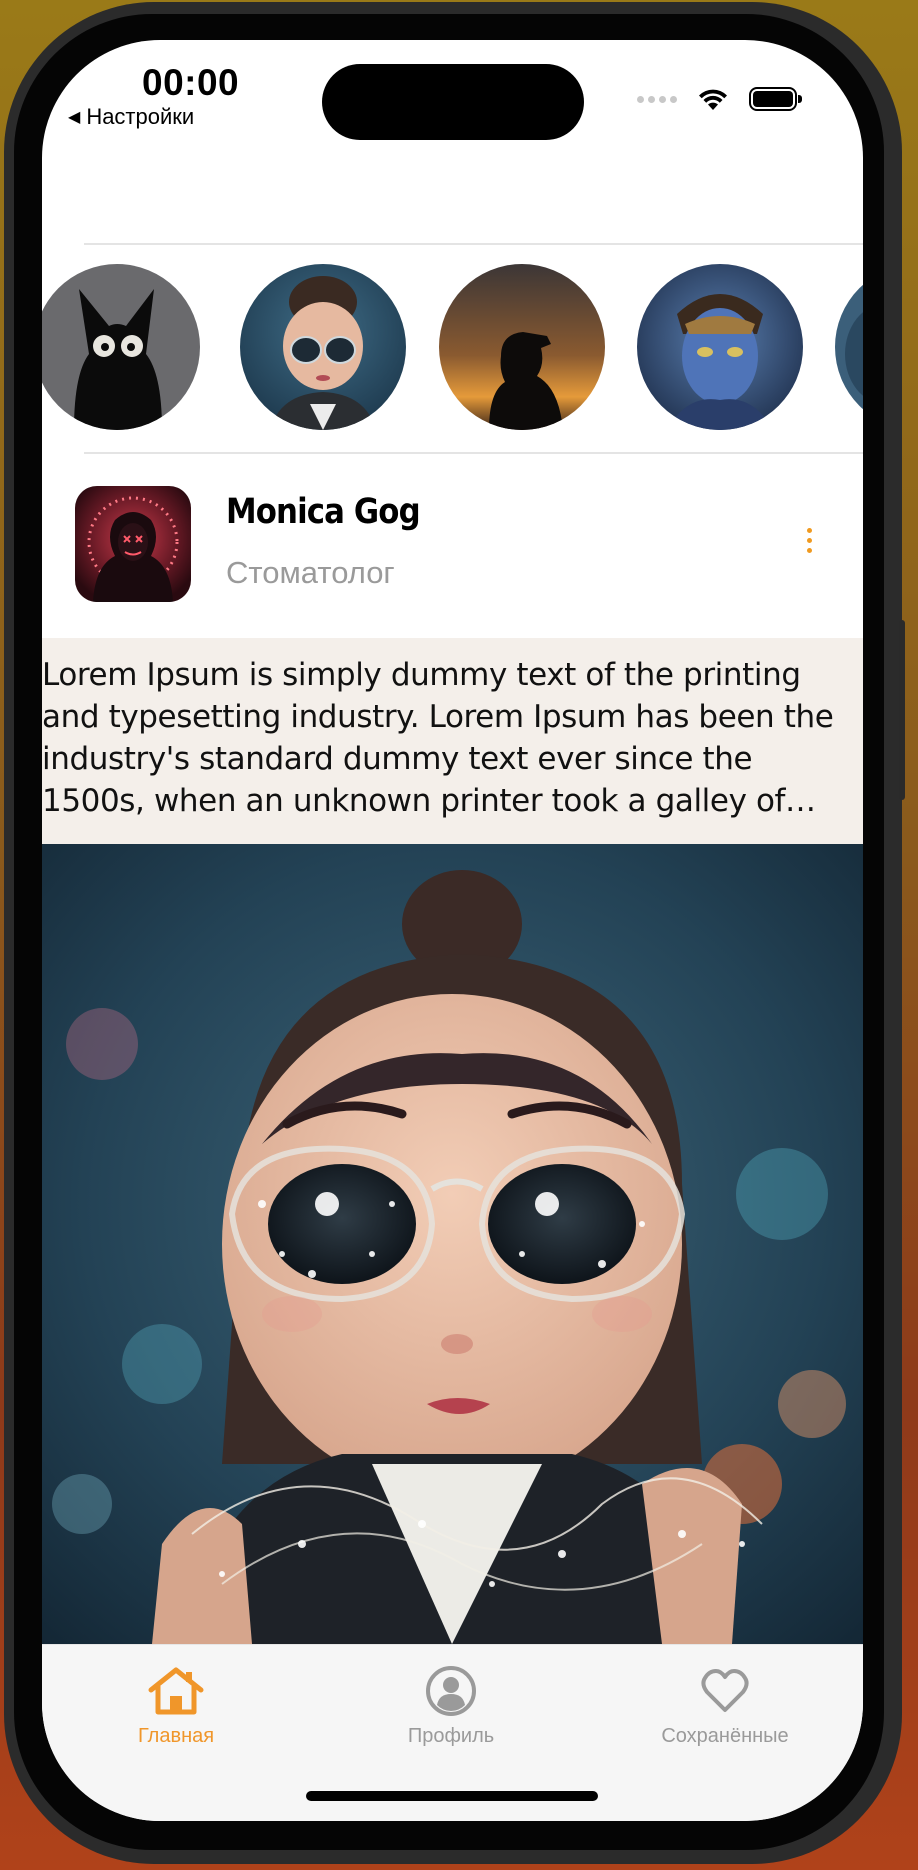 The height and width of the screenshot is (1870, 918). I want to click on heart-icon, so click(725, 1690).